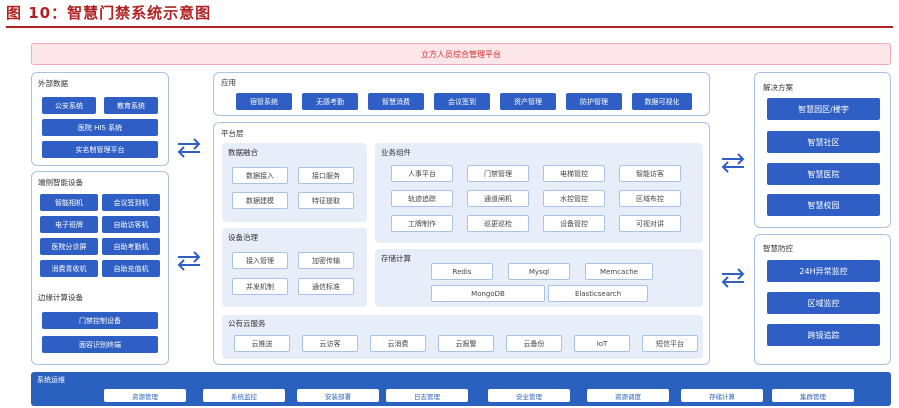 The height and width of the screenshot is (408, 899). I want to click on data-fusion-item: 接口服务, so click(326, 175).